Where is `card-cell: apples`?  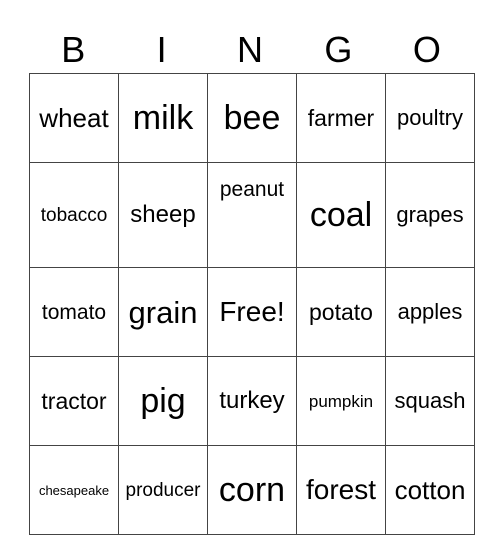
card-cell: apples is located at coordinates (430, 312).